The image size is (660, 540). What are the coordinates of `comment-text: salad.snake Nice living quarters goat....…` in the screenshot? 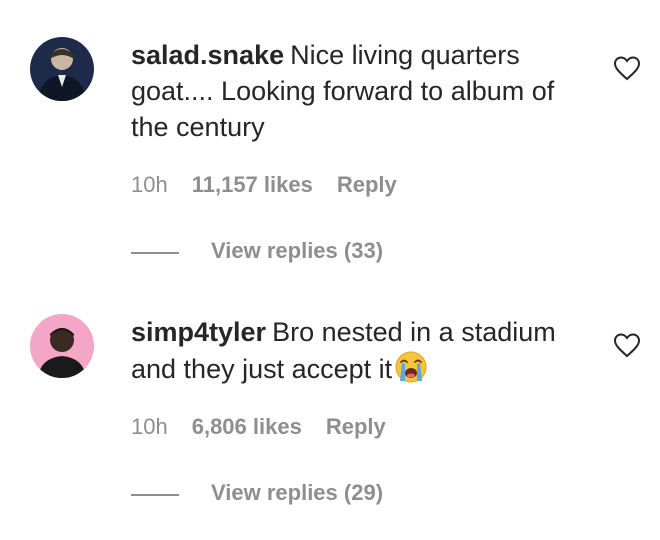 It's located at (351, 91).